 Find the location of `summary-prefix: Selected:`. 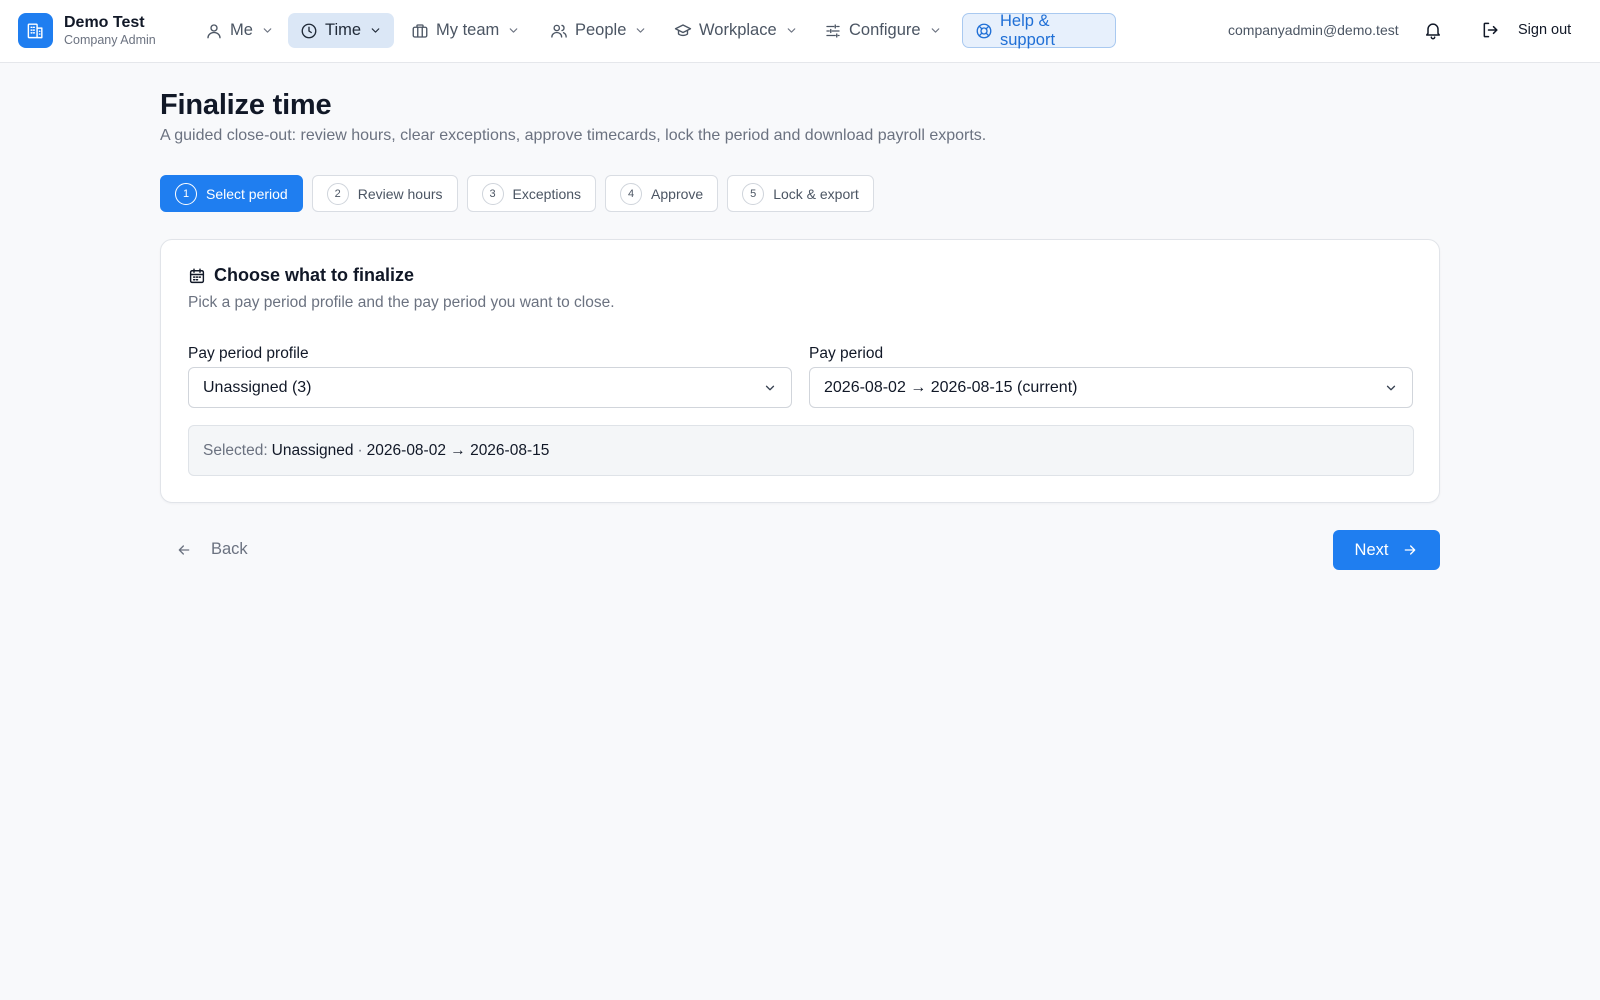

summary-prefix: Selected: is located at coordinates (235, 450).